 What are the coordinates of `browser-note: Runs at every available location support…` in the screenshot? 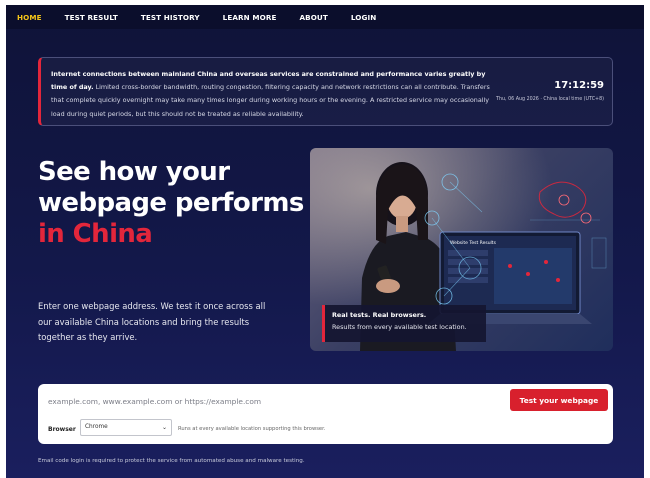 It's located at (252, 429).